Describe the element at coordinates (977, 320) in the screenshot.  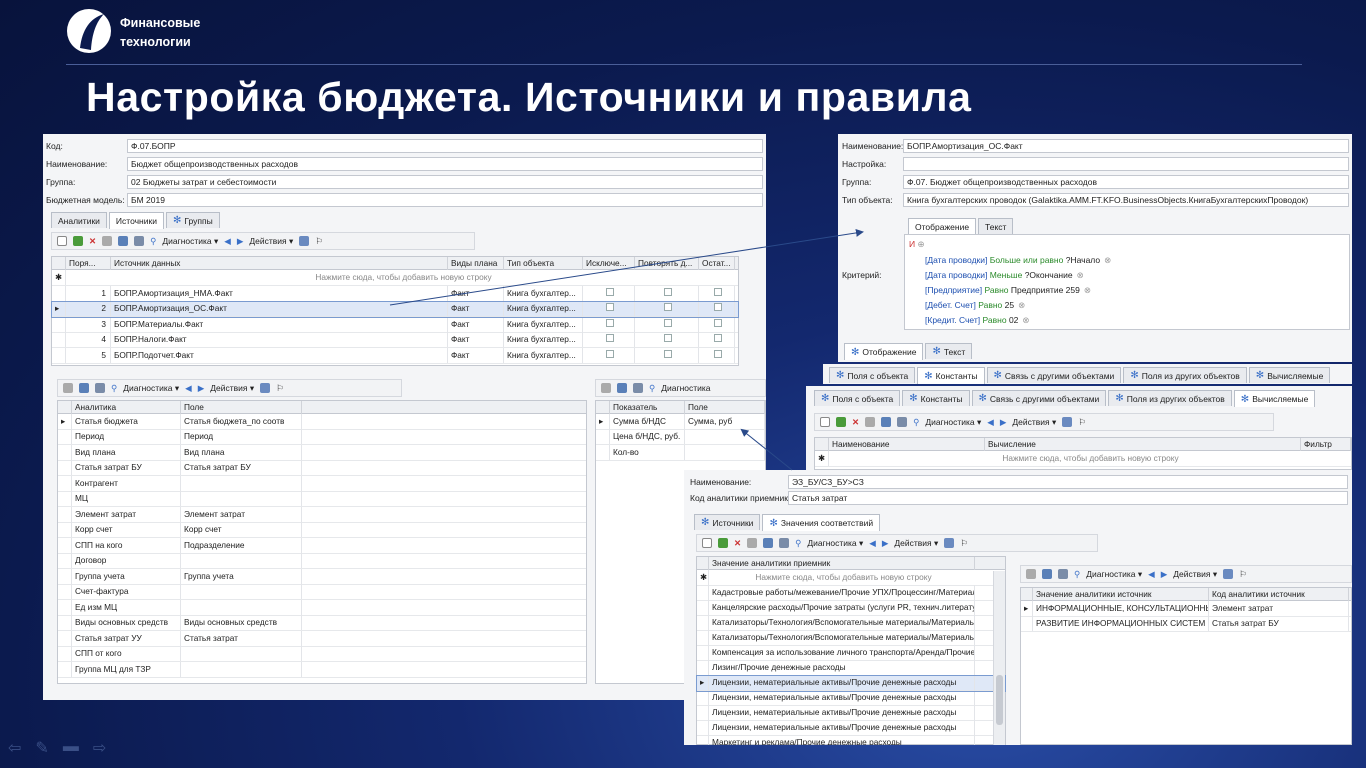
I see `criteria-condition: [Кредит. Счет] Равно 02 ⊗` at that location.